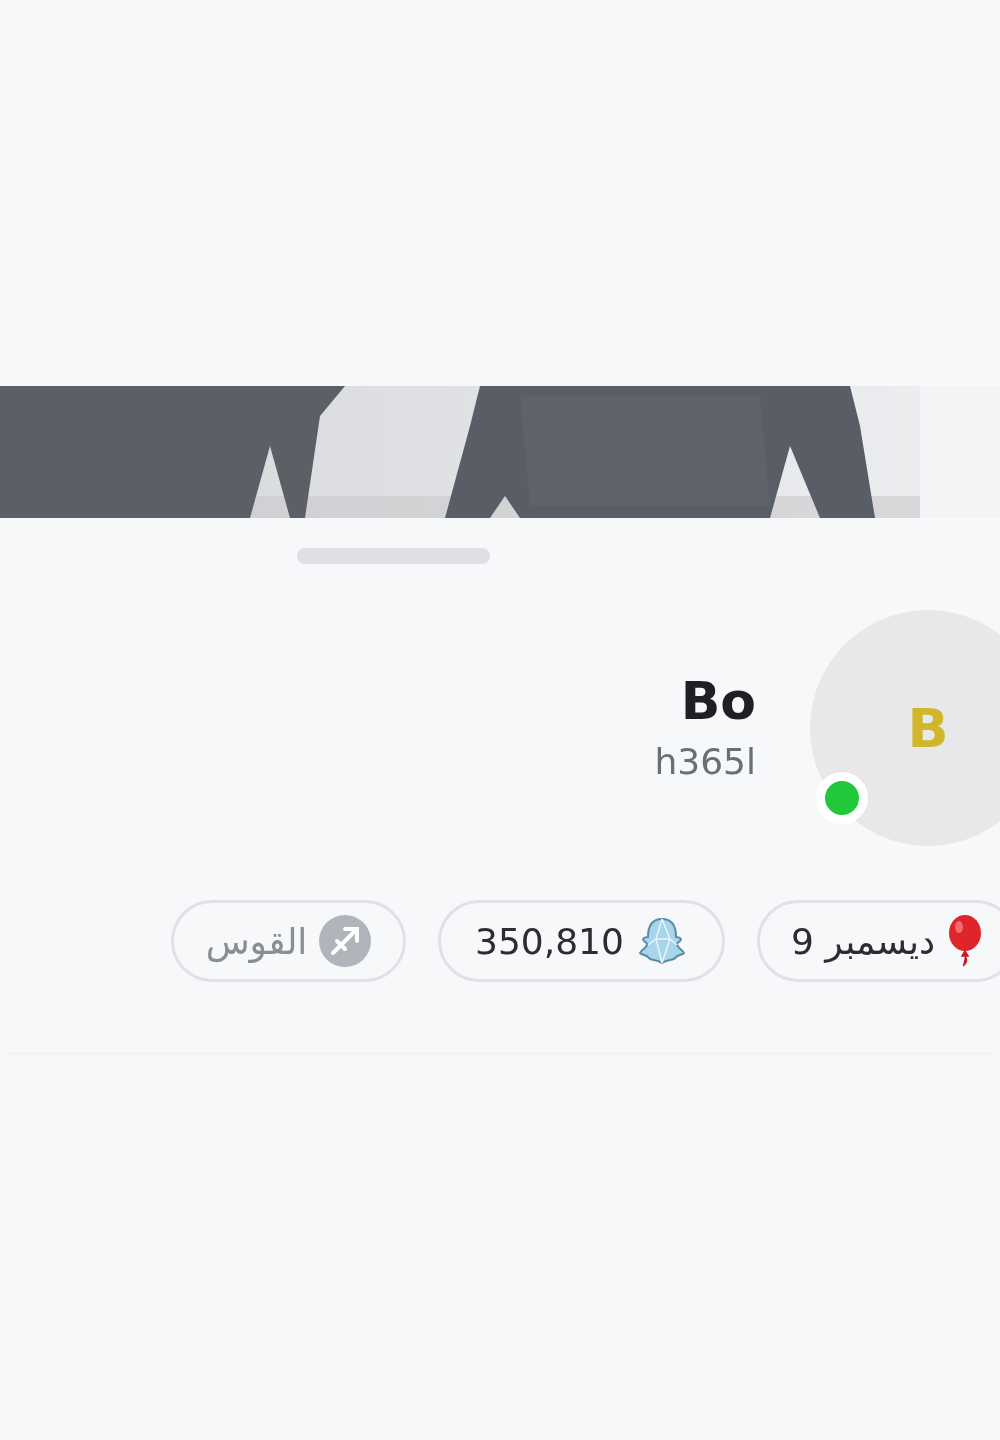 Image resolution: width=1000 pixels, height=1440 pixels. What do you see at coordinates (581, 941) in the screenshot?
I see `score-badge: 350,810` at bounding box center [581, 941].